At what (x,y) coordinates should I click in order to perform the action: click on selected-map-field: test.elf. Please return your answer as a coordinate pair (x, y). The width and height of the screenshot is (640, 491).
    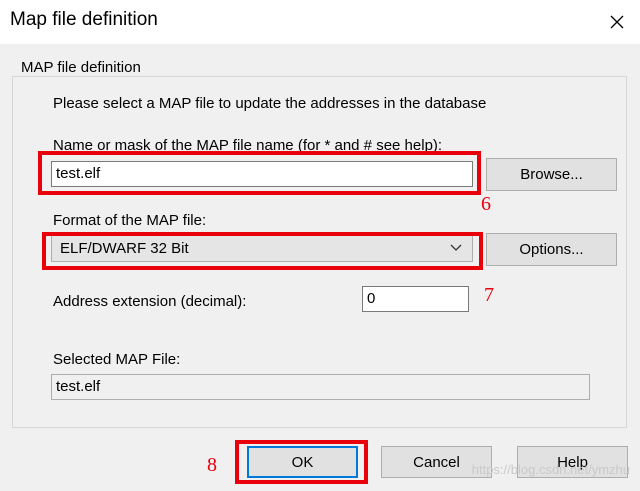
    Looking at the image, I should click on (320, 387).